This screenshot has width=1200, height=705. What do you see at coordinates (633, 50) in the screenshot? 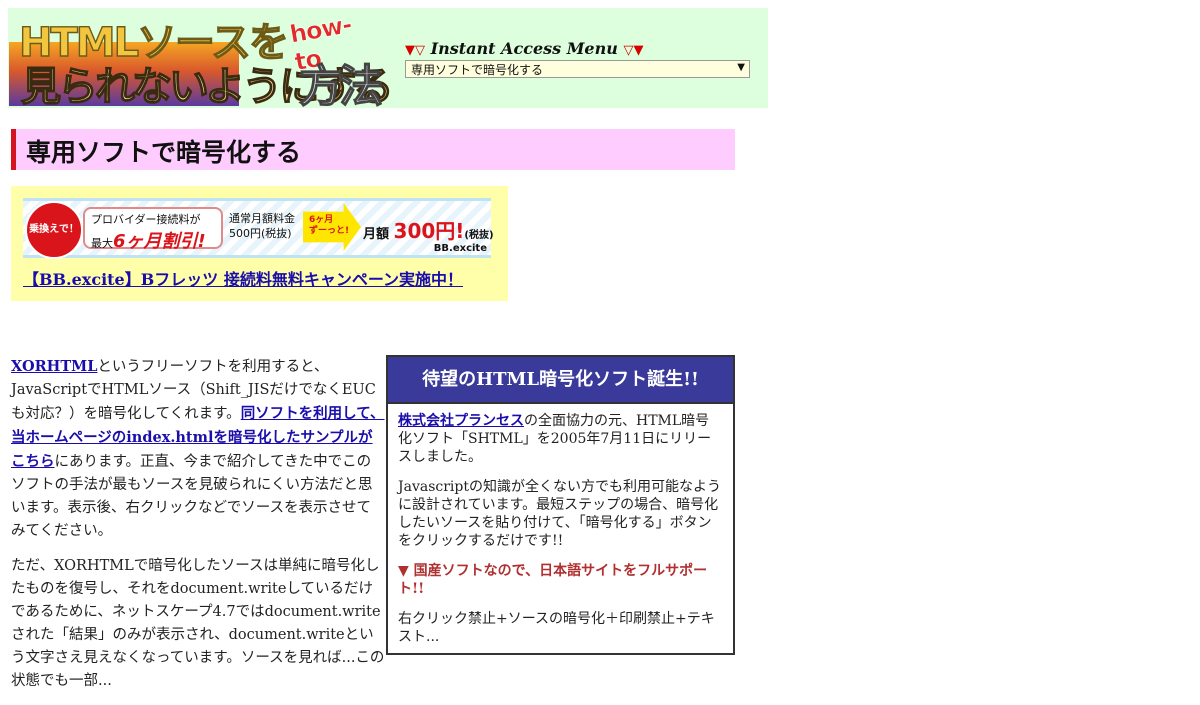
I see `triangle-down-icon: ▽▼` at bounding box center [633, 50].